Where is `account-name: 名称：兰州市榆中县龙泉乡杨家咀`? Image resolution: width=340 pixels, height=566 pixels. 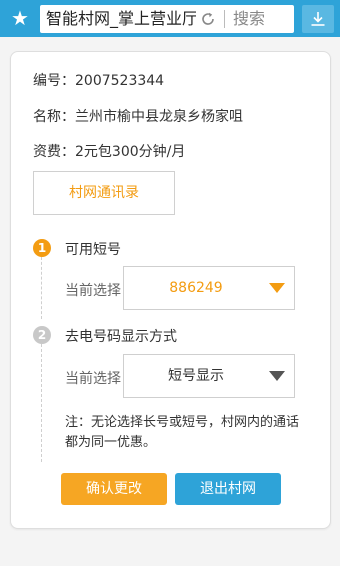
account-name: 名称：兰州市榆中县龙泉乡杨家咀 is located at coordinates (138, 117).